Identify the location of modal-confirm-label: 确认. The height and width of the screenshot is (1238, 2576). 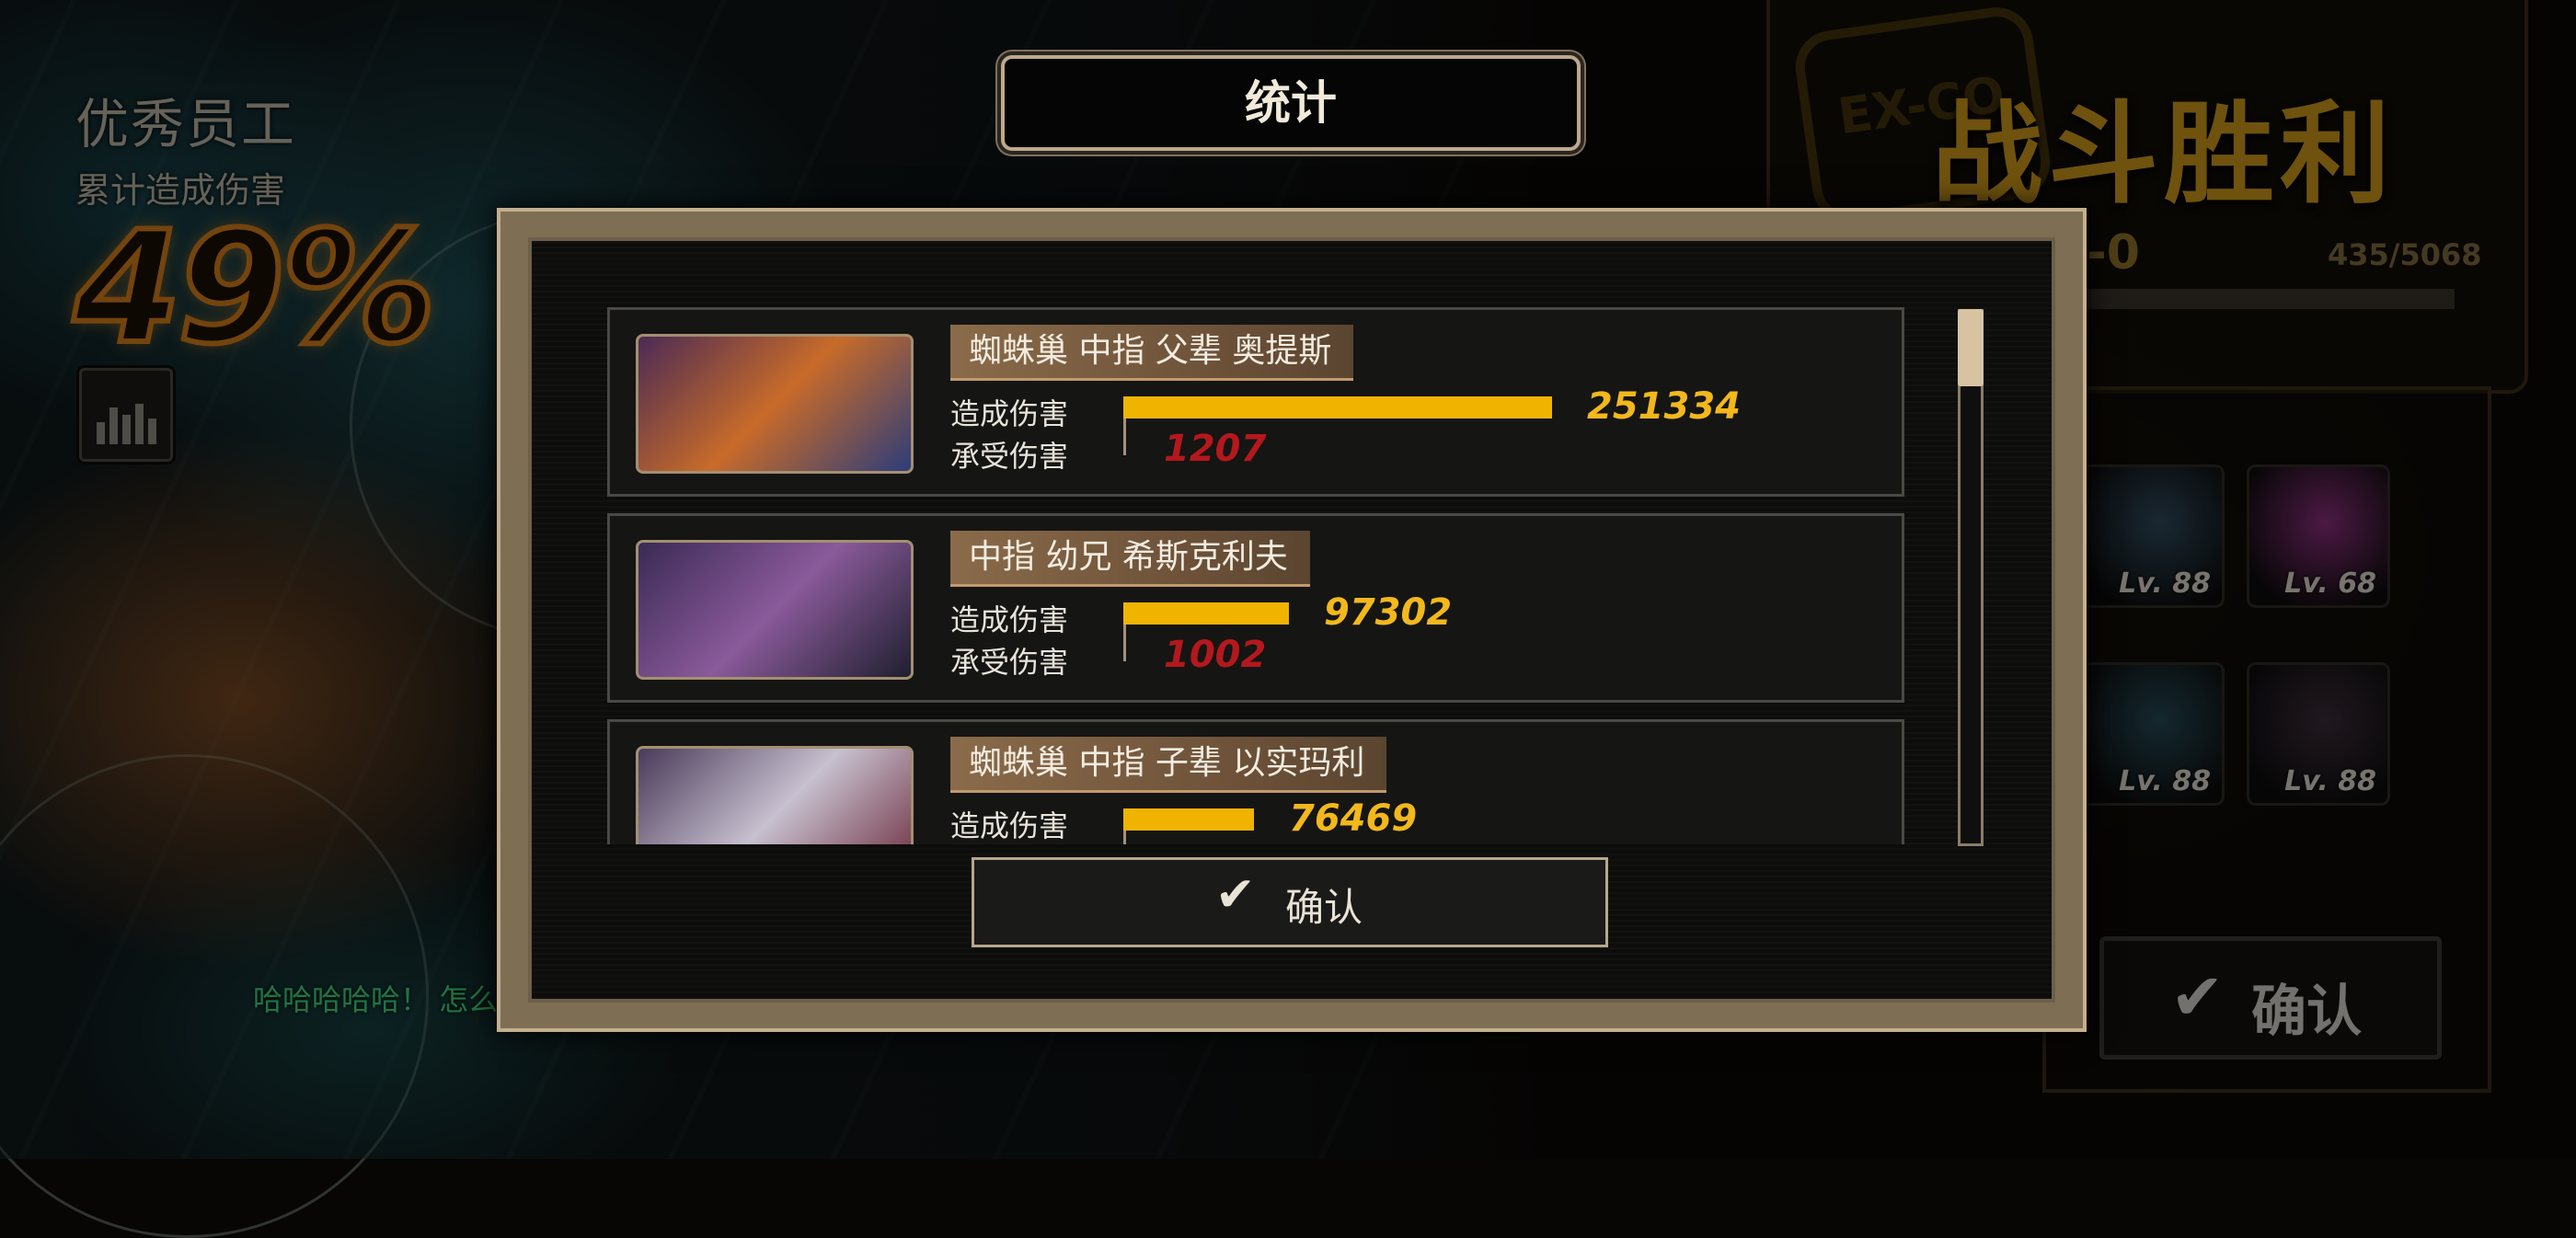
(1324, 907).